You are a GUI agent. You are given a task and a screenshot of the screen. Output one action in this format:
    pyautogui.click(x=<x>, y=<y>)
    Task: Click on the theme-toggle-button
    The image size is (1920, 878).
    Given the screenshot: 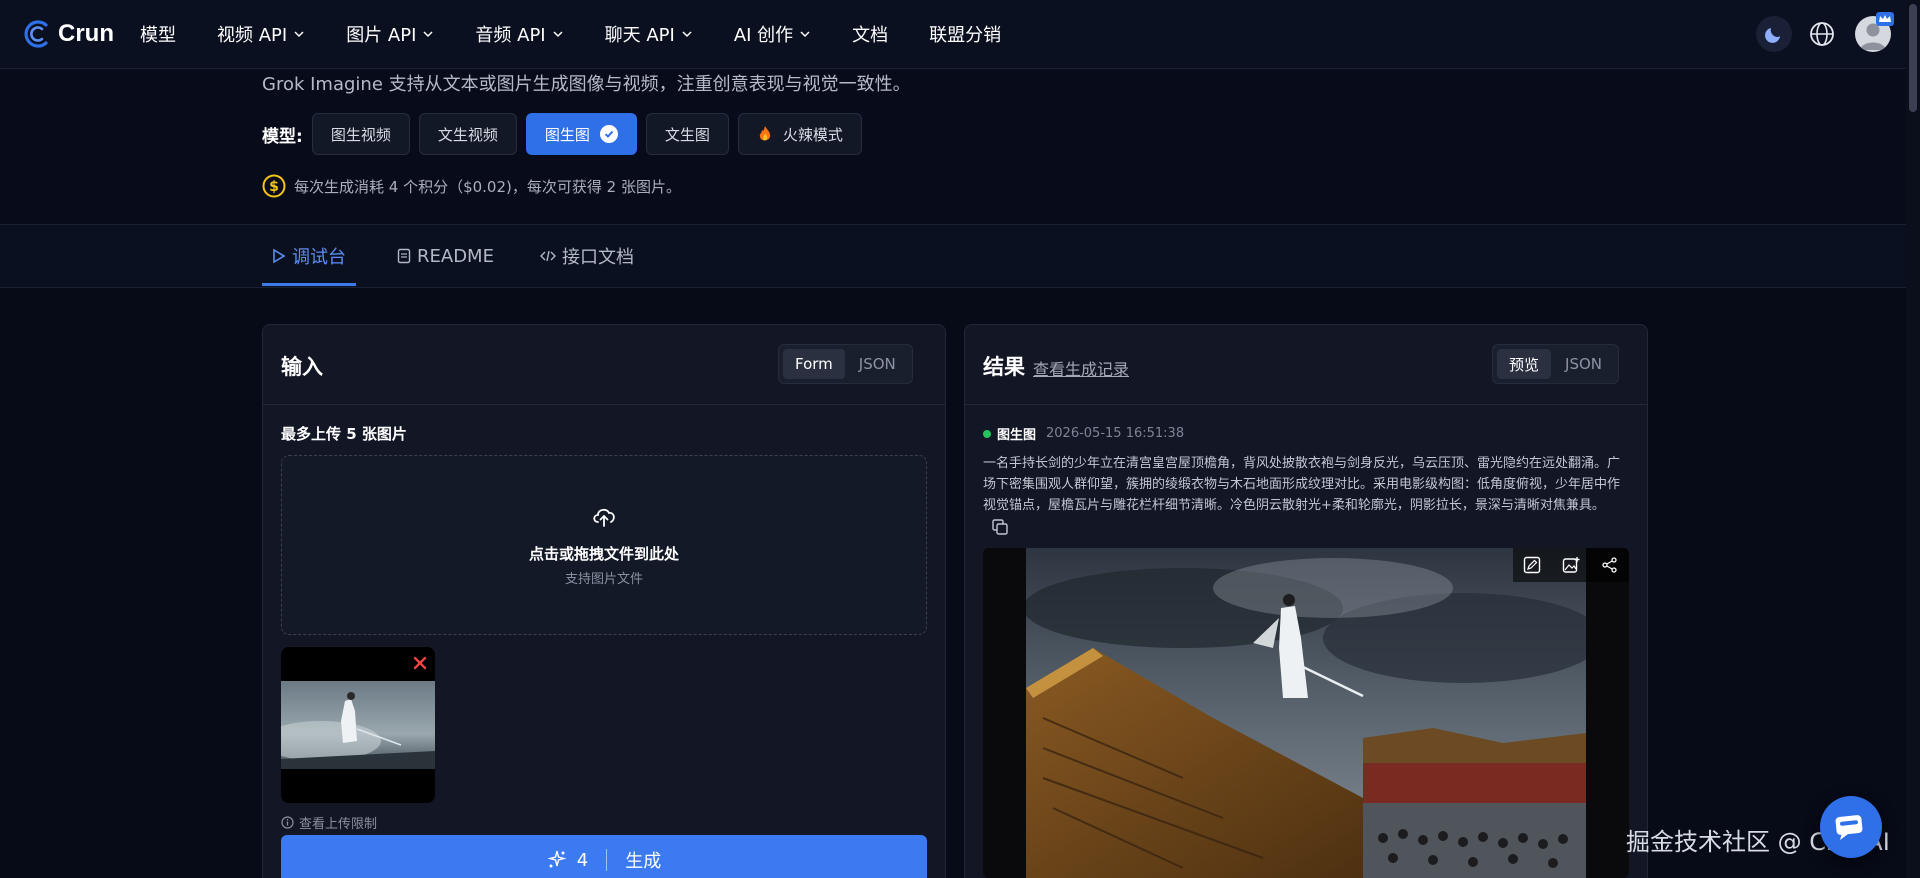 What is the action you would take?
    pyautogui.click(x=1774, y=34)
    